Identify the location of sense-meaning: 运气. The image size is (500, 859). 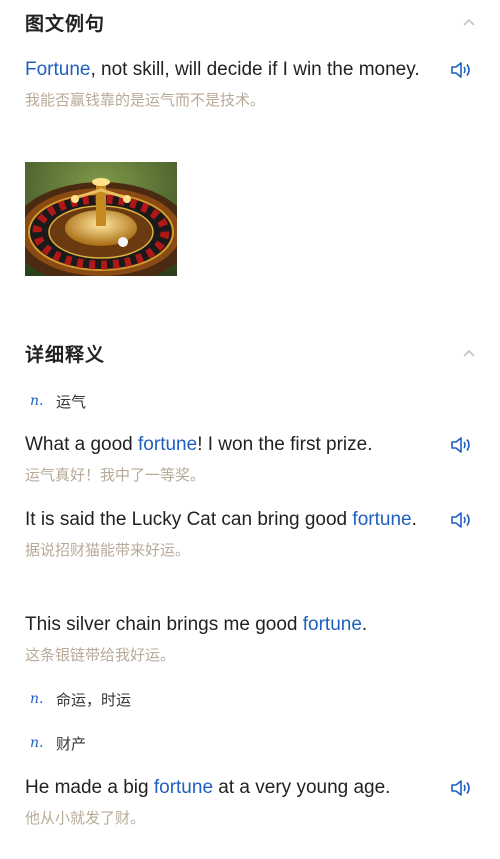
(71, 401).